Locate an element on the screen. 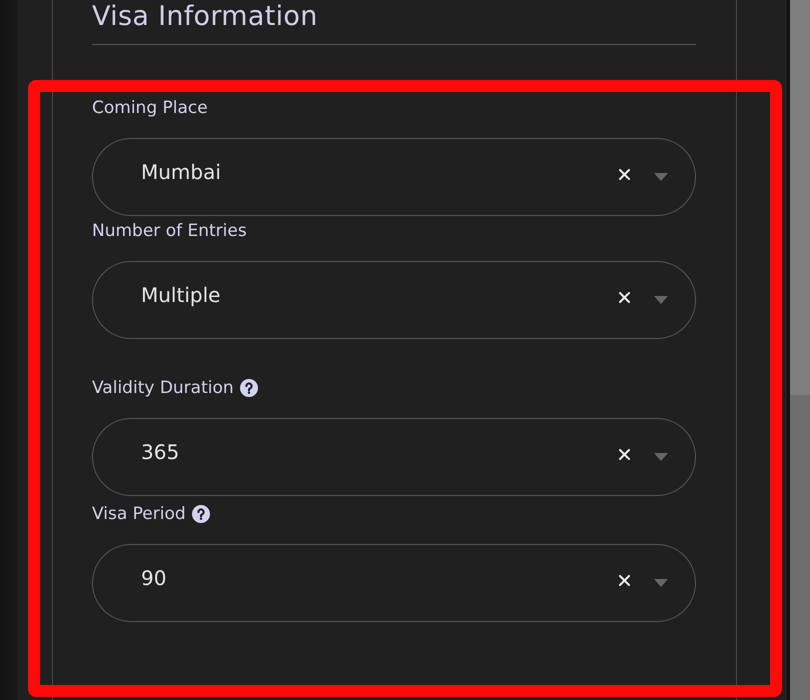  select-field: 90 is located at coordinates (394, 583).